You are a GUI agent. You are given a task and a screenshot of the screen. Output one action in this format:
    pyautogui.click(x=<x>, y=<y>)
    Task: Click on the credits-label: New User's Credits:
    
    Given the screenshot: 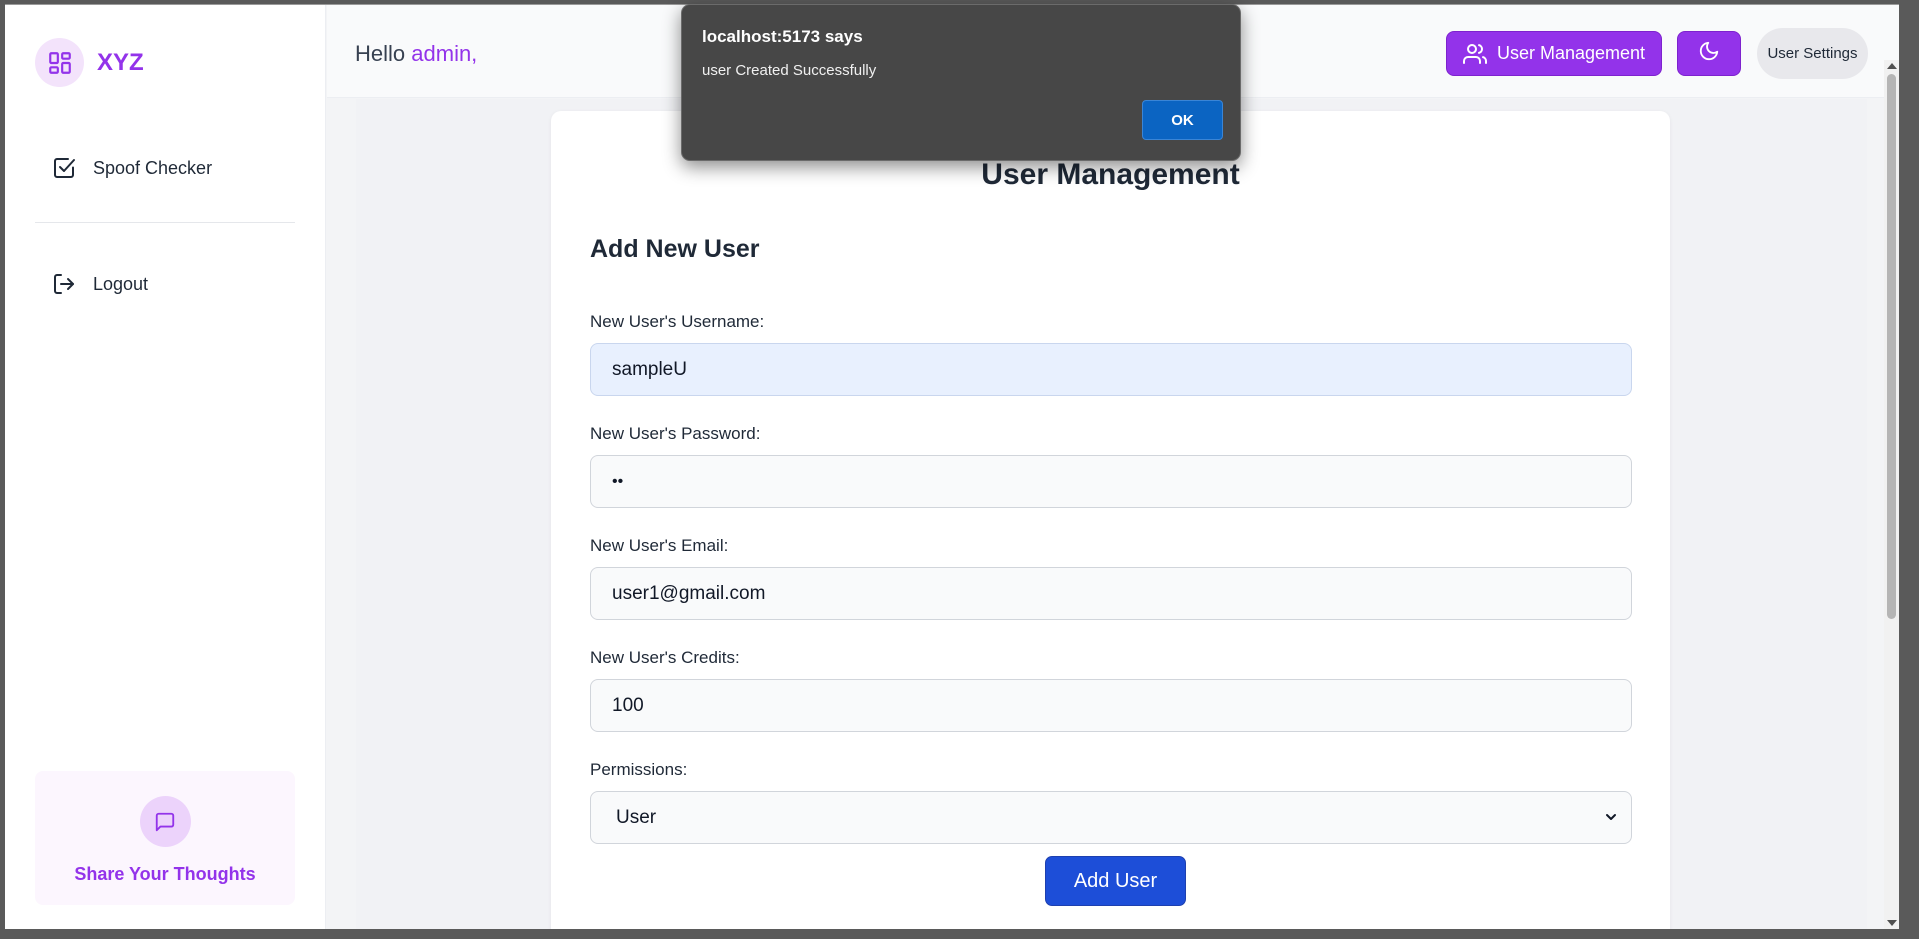 What is the action you would take?
    pyautogui.click(x=665, y=657)
    